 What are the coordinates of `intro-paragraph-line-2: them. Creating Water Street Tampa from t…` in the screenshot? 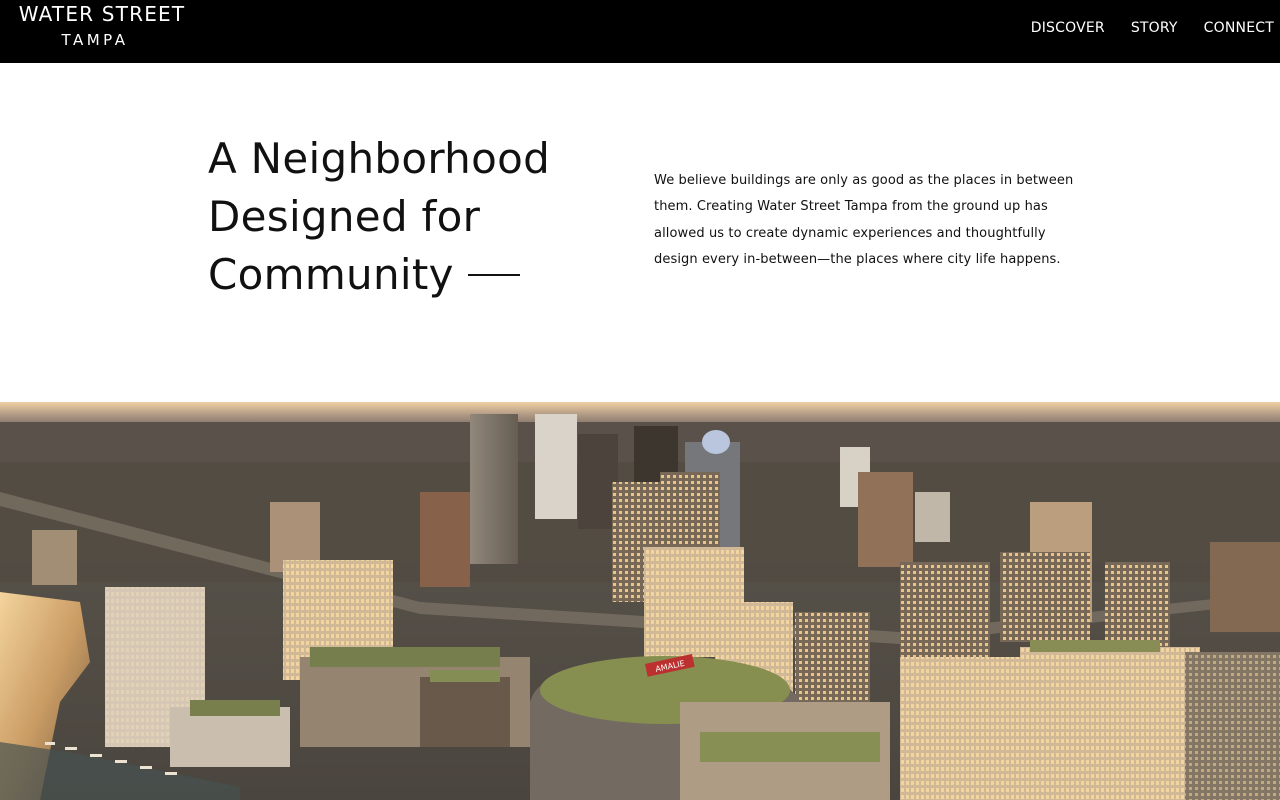 It's located at (851, 207).